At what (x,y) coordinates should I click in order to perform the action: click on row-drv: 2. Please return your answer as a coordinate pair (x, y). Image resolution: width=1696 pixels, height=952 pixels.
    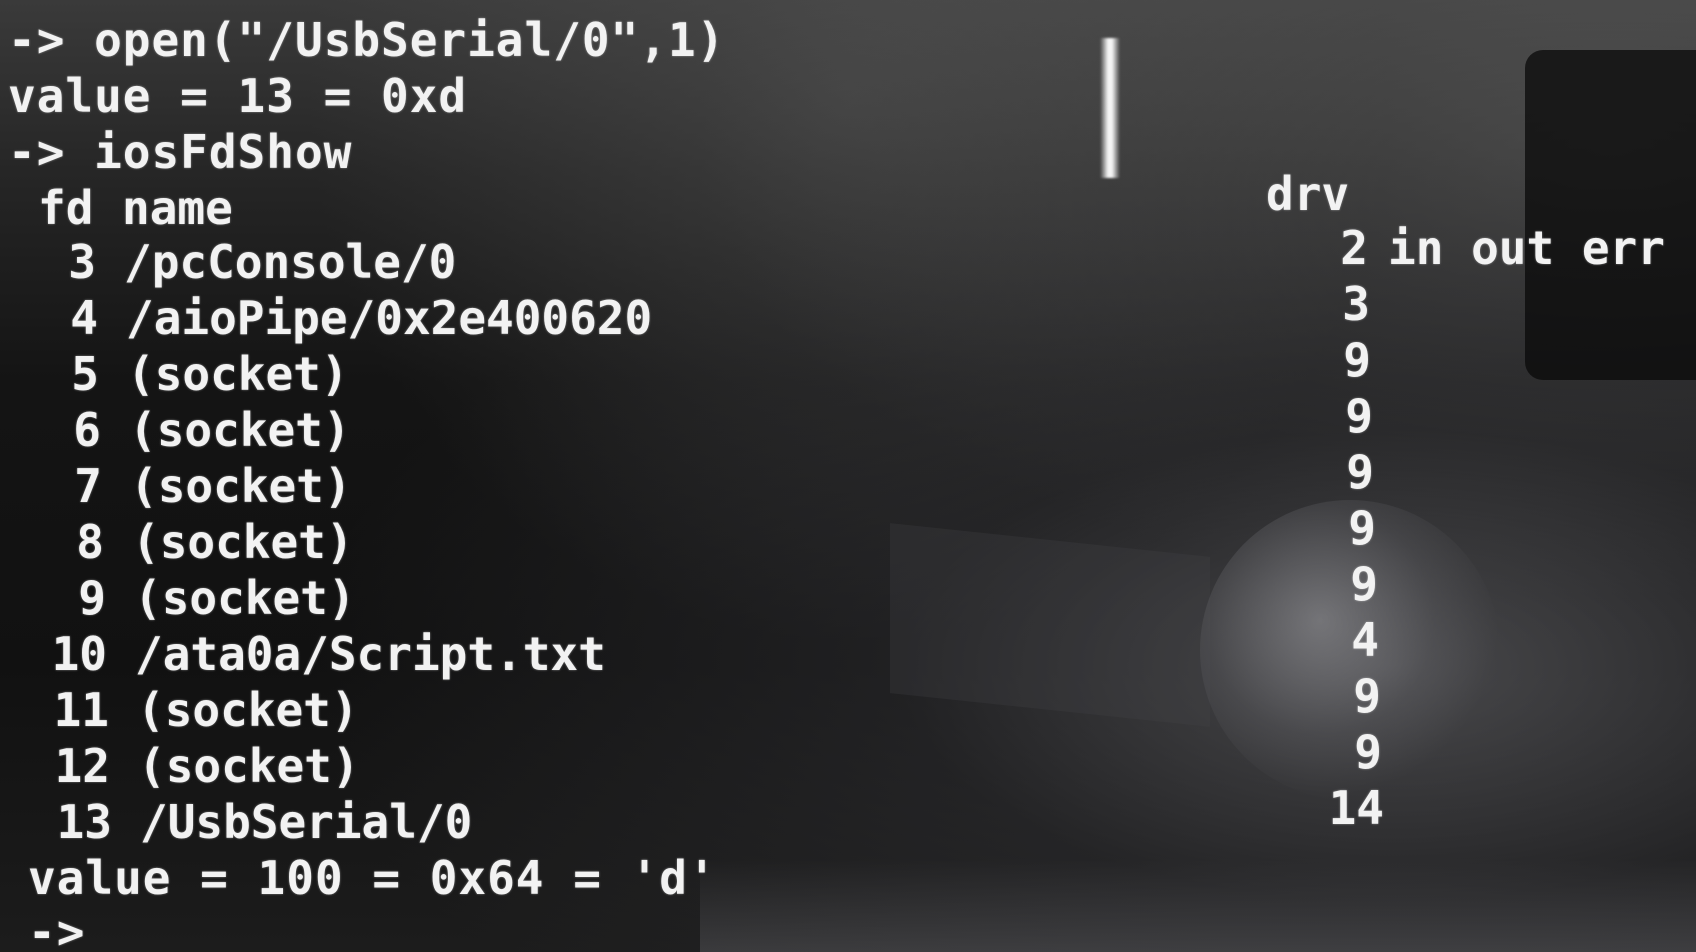
    Looking at the image, I should click on (1354, 248).